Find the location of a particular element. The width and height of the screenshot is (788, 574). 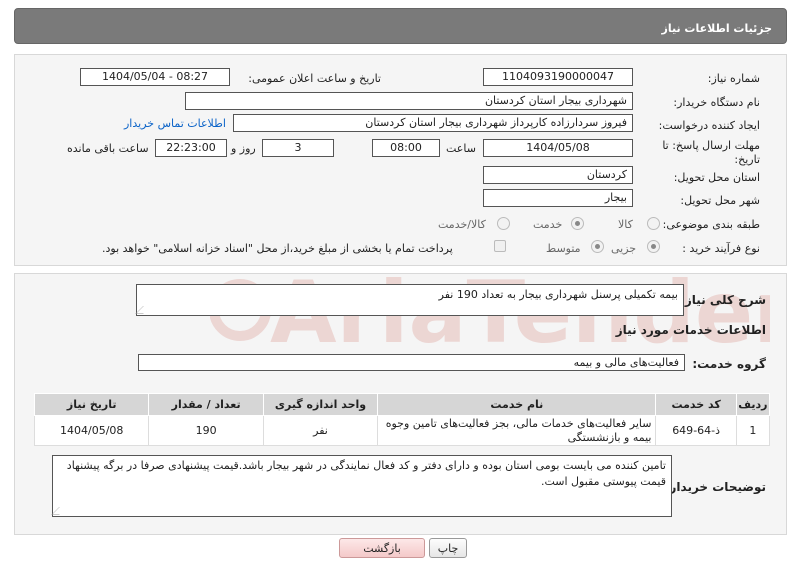

category-option-service: خدمت is located at coordinates (548, 224).